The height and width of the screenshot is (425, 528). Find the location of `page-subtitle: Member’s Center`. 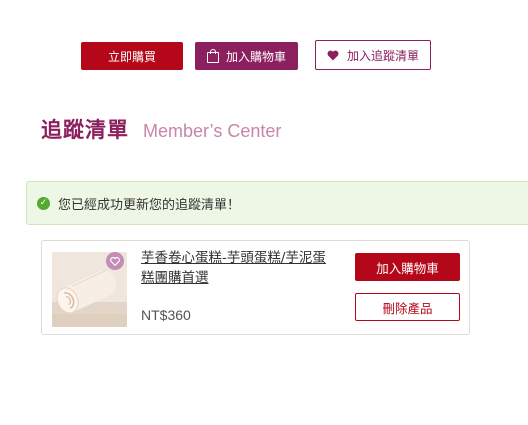

page-subtitle: Member’s Center is located at coordinates (212, 131).